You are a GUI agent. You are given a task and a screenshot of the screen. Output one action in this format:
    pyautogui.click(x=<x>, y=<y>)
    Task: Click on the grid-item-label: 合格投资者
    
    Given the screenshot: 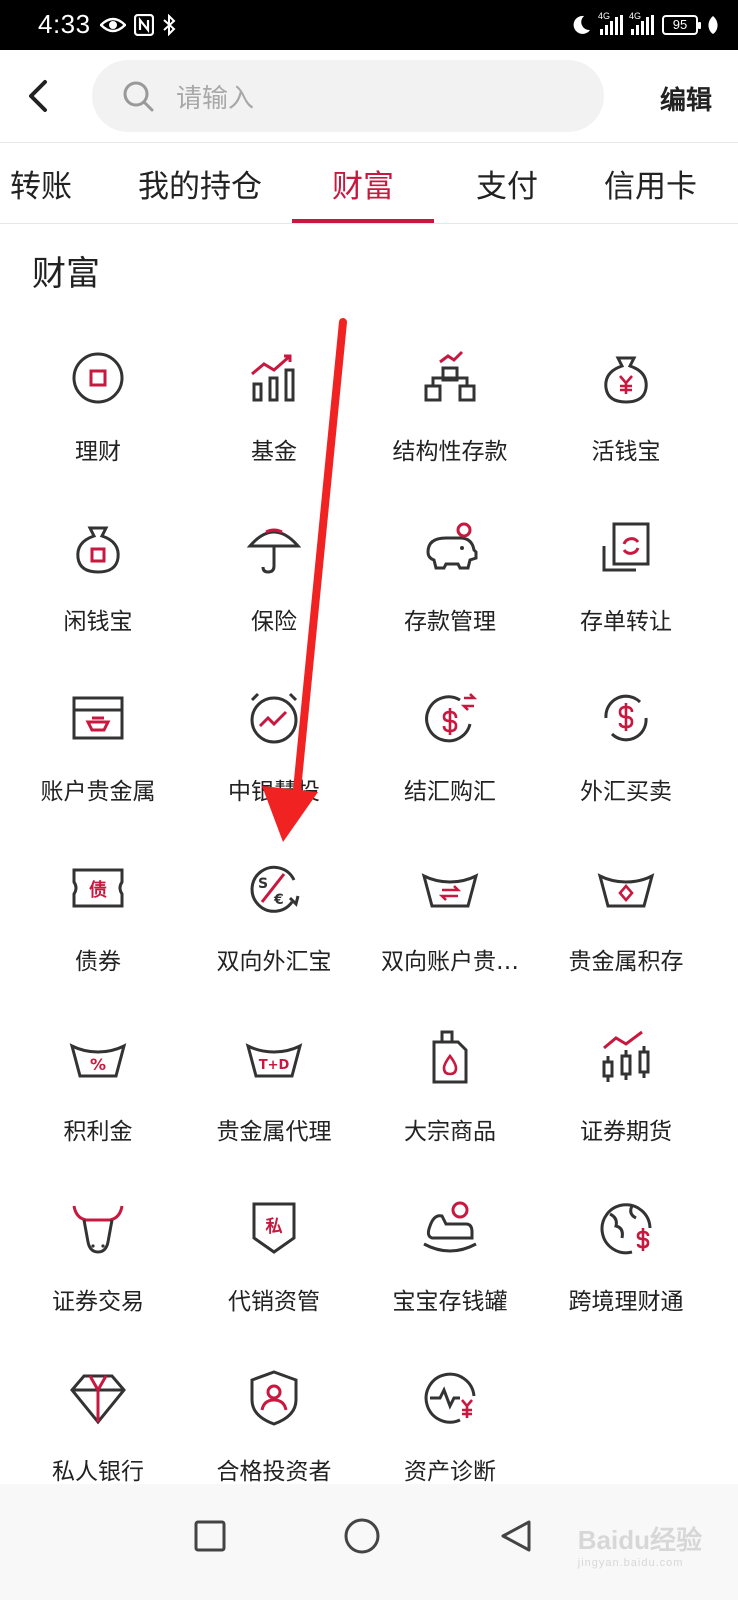 What is the action you would take?
    pyautogui.click(x=274, y=1472)
    